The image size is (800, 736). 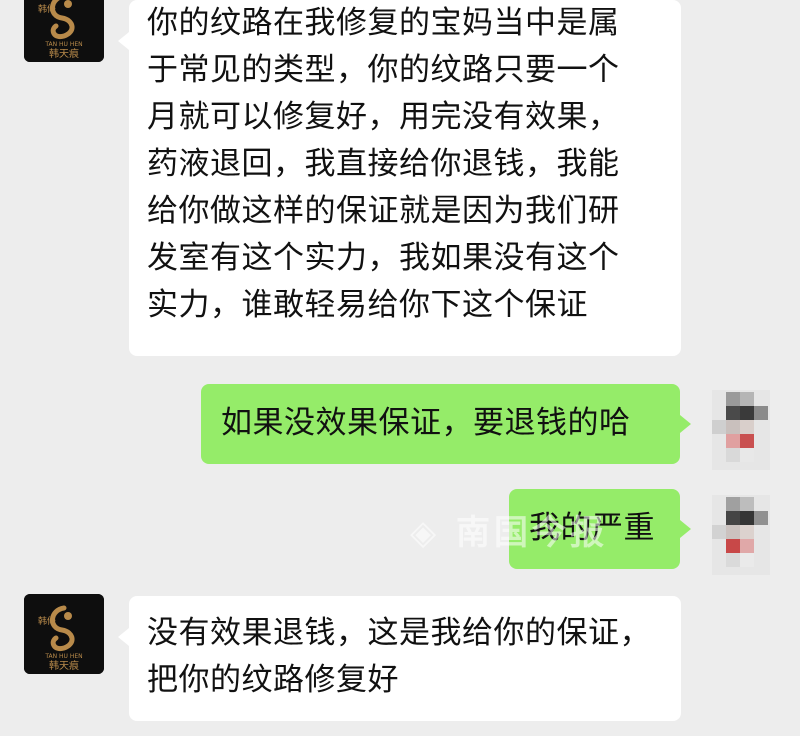 I want to click on message-bubble-outgoing: 如果没效果保证，要退钱的哈, so click(x=440, y=424).